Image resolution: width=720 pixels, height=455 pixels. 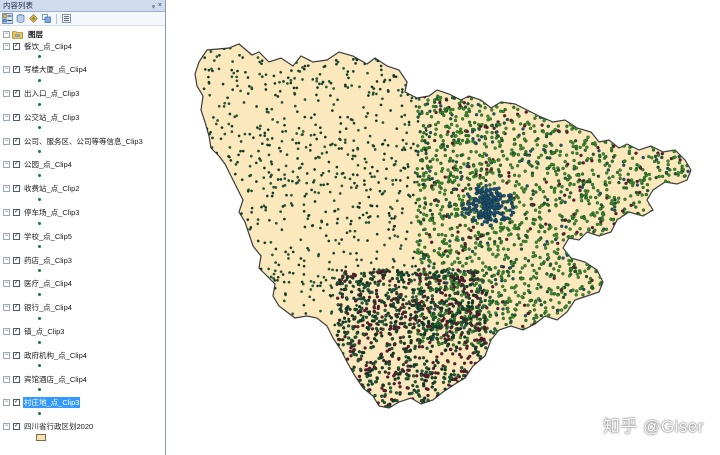 I want to click on layer-row: − ✓ 公交站_点_Clip3, so click(x=82, y=123).